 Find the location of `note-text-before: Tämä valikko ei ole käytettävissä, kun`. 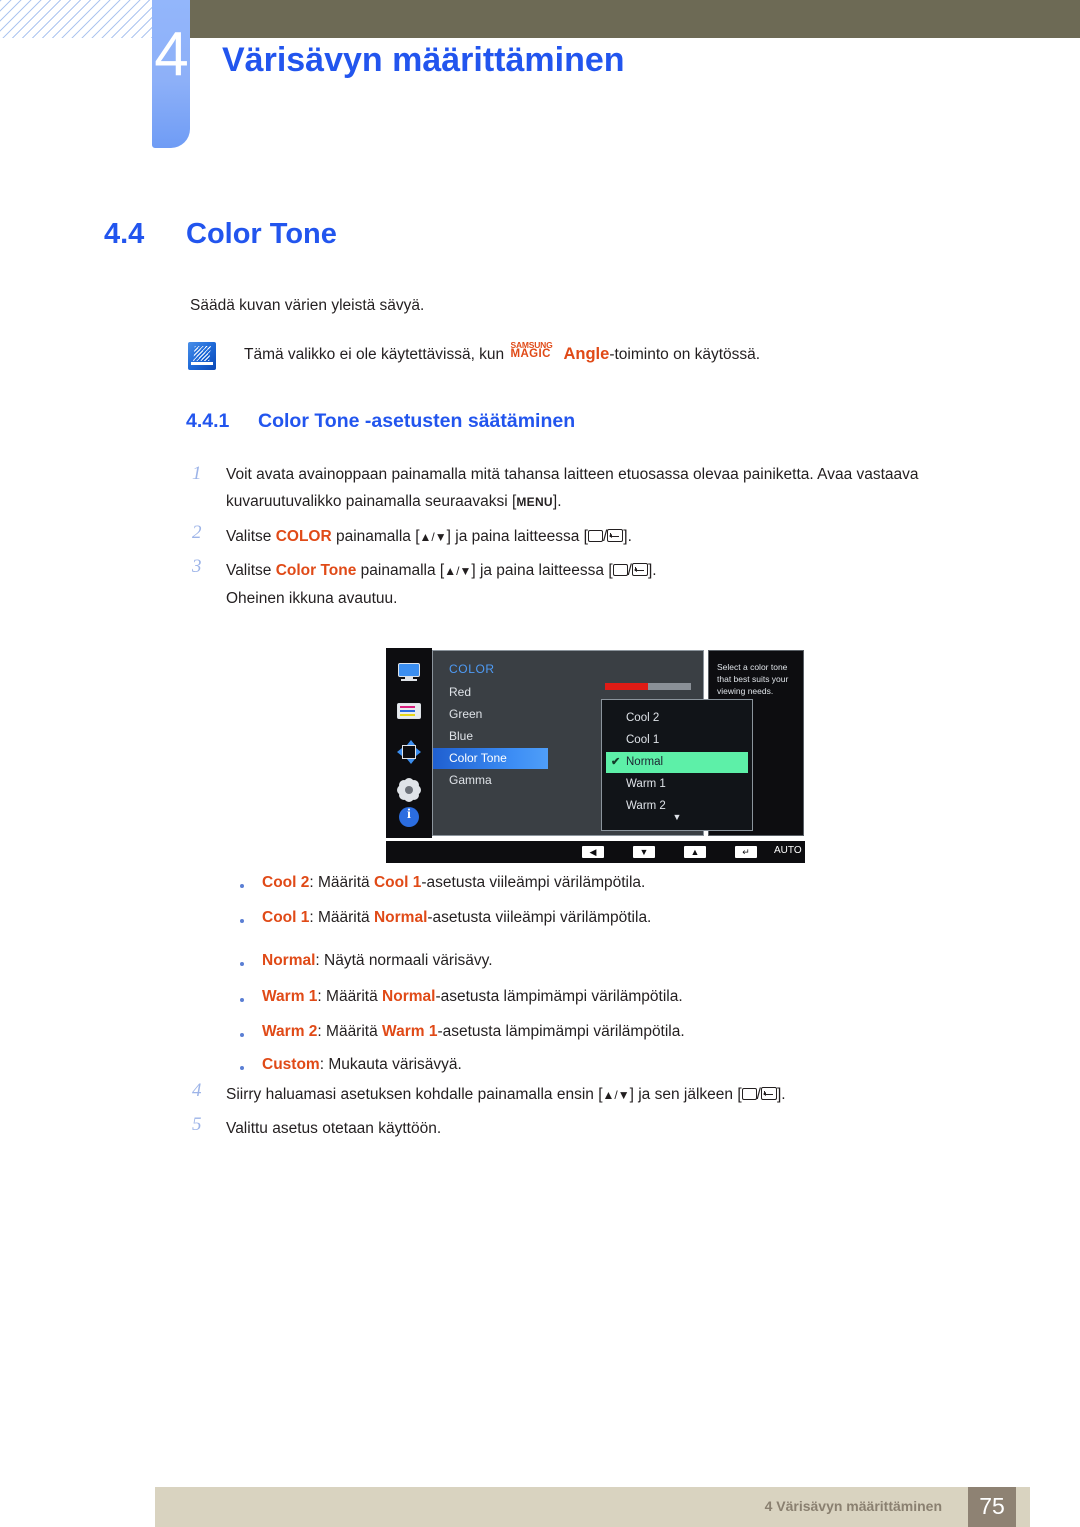

note-text-before: Tämä valikko ei ole käytettävissä, kun is located at coordinates (376, 354).